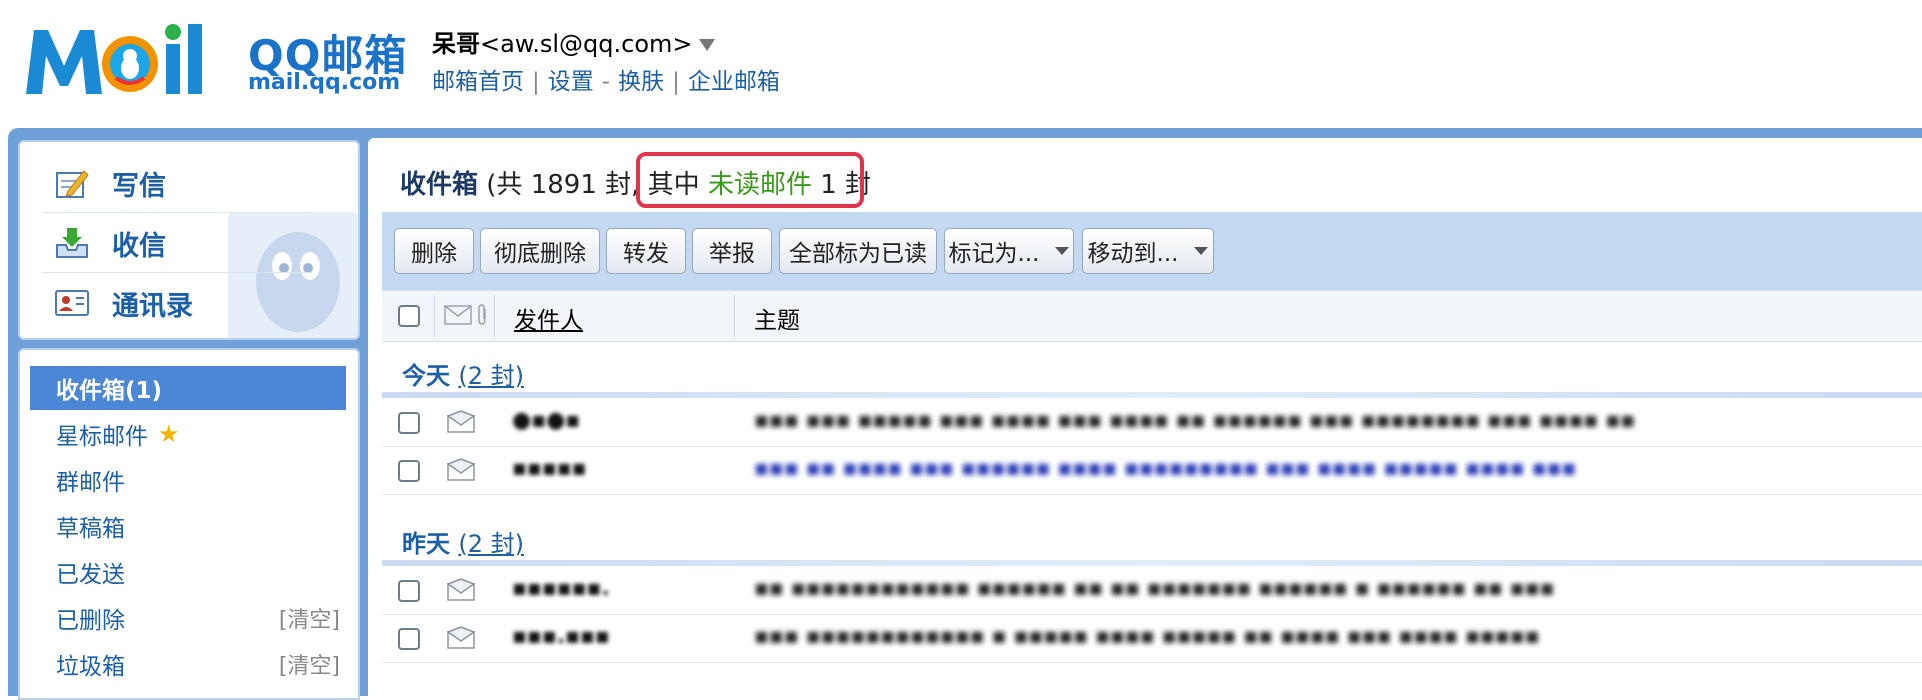  I want to click on inbox-download-icon, so click(72, 243).